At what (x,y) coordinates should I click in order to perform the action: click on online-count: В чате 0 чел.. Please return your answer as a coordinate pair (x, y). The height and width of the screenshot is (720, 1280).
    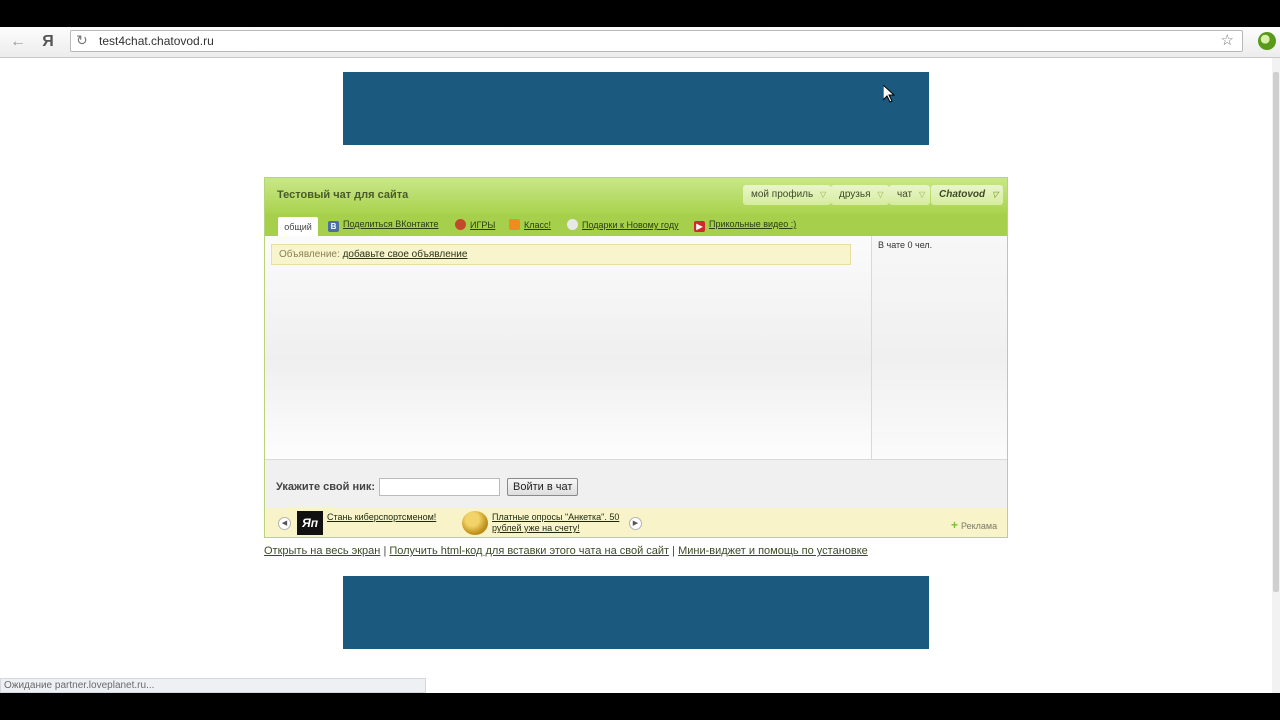
    Looking at the image, I should click on (905, 245).